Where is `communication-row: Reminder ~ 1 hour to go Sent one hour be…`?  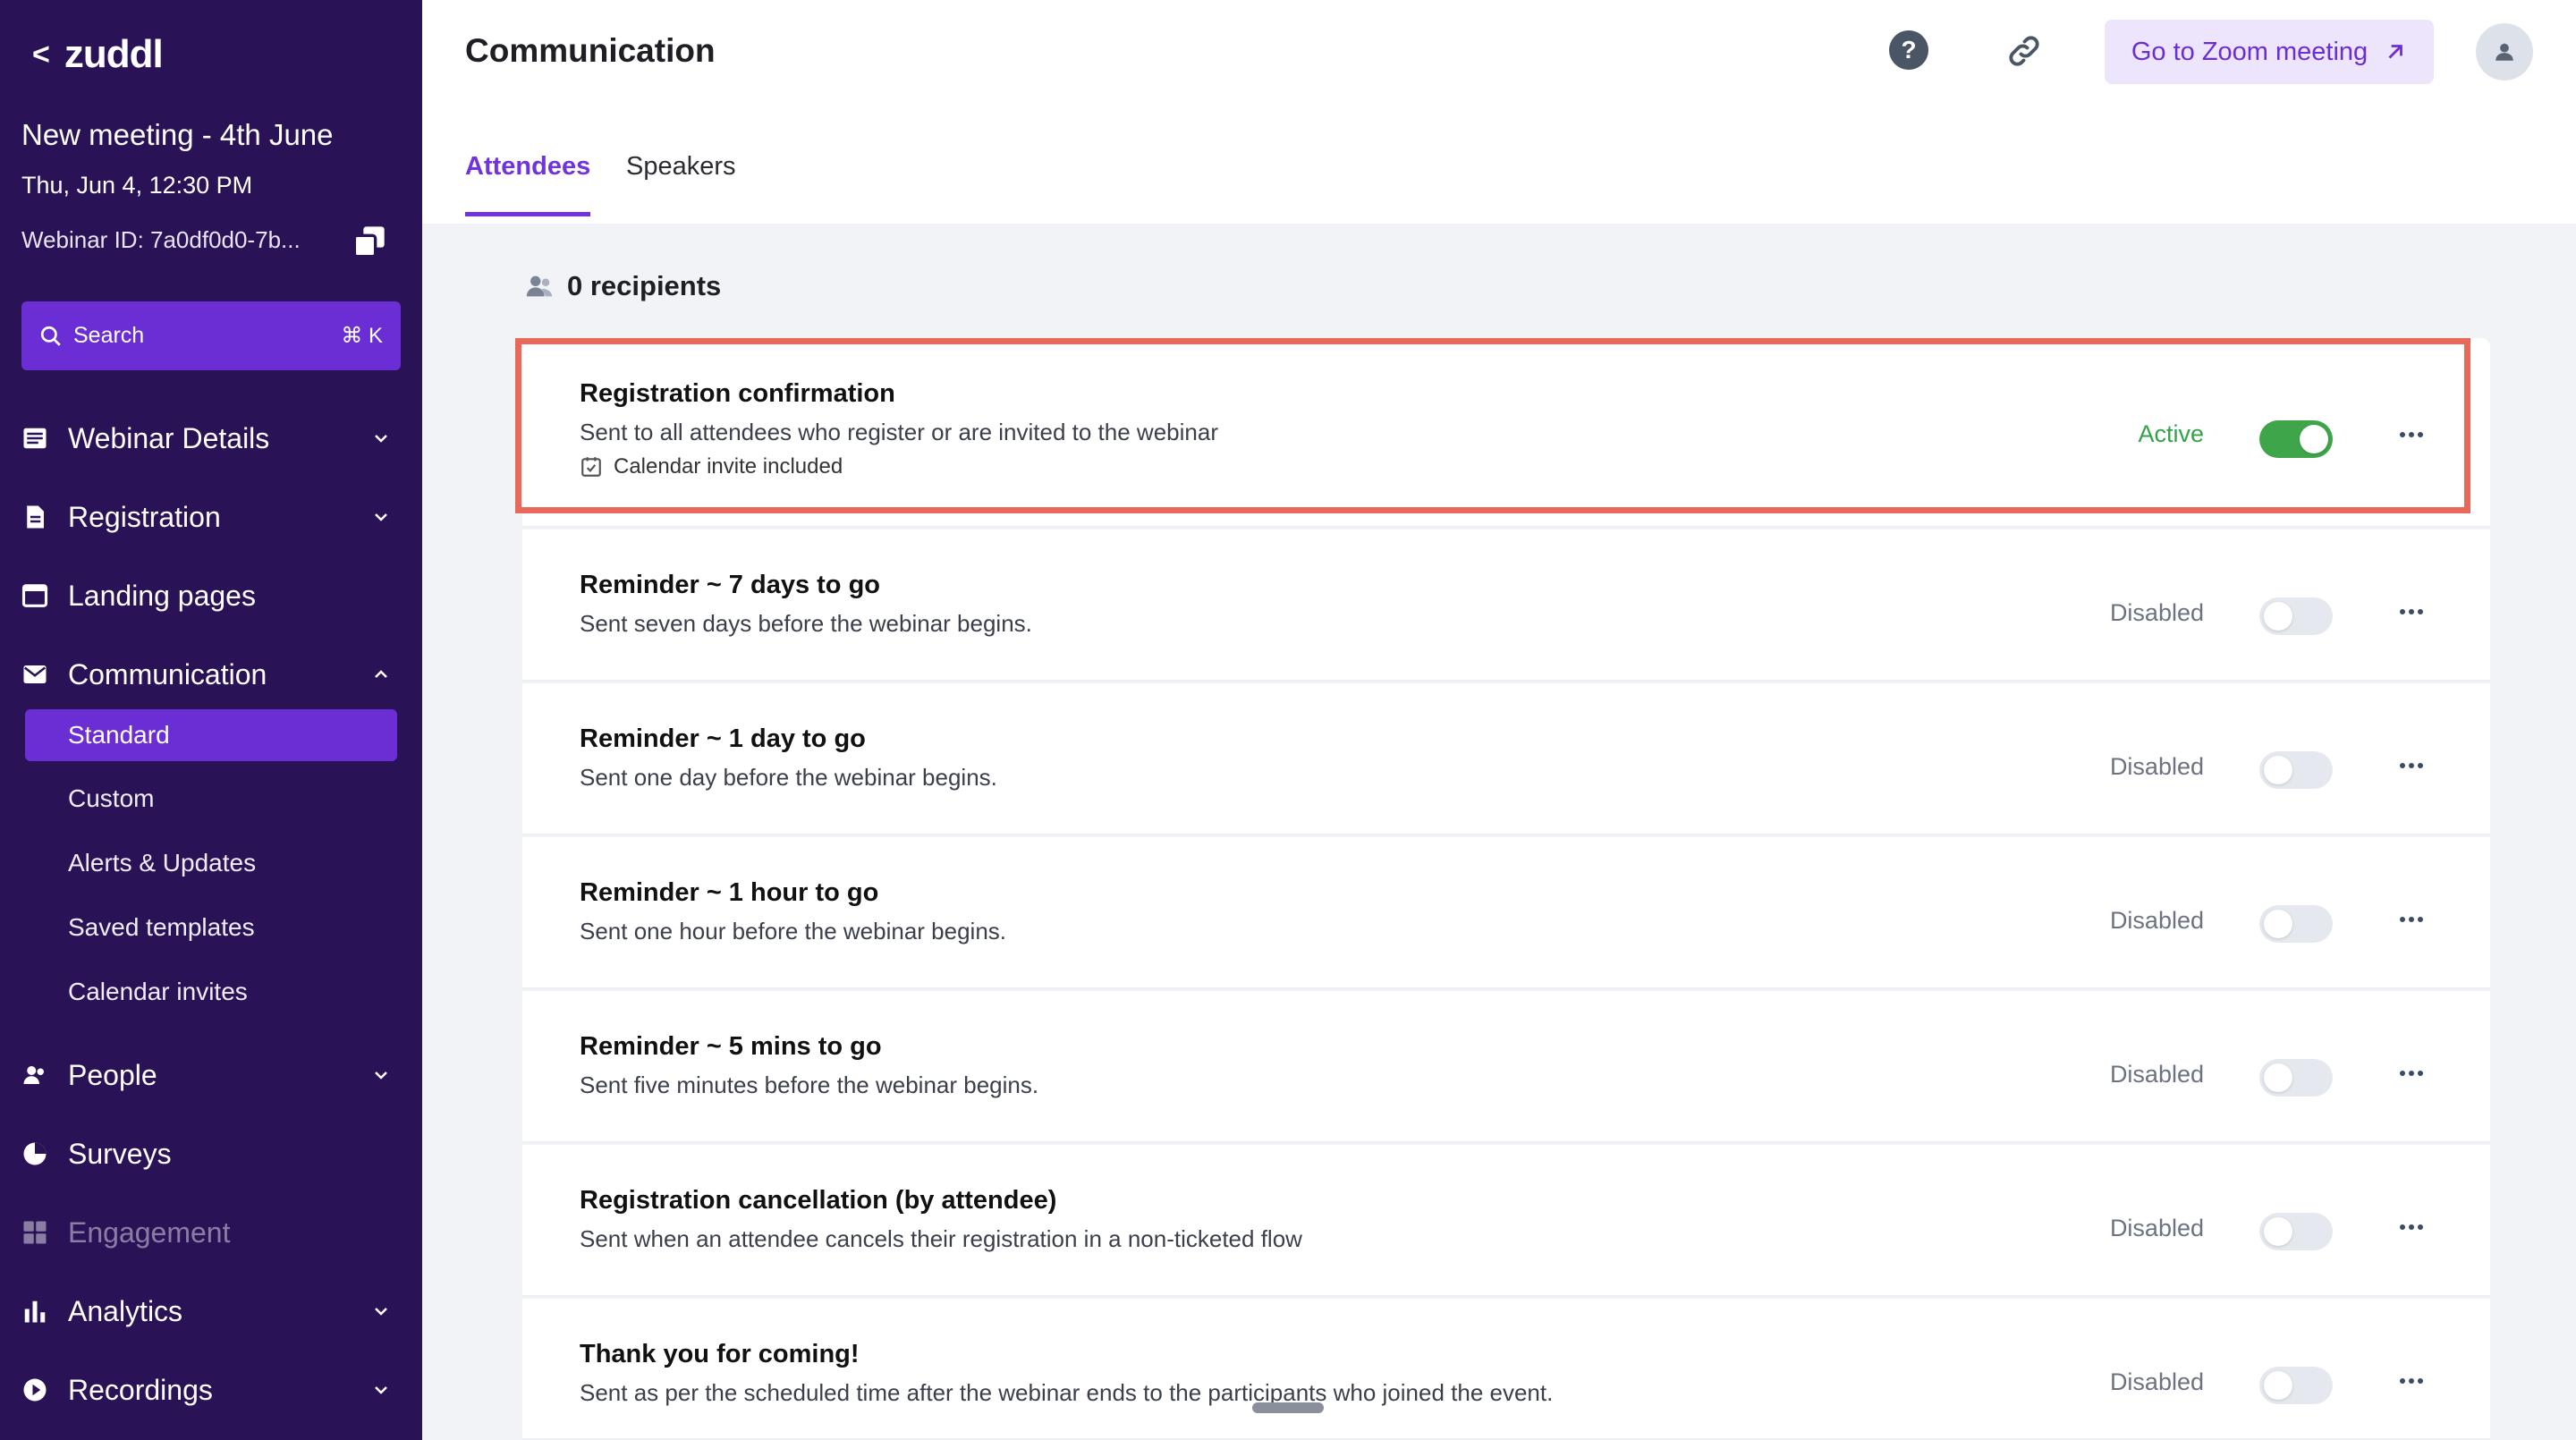 communication-row: Reminder ~ 1 hour to go Sent one hour be… is located at coordinates (1506, 913).